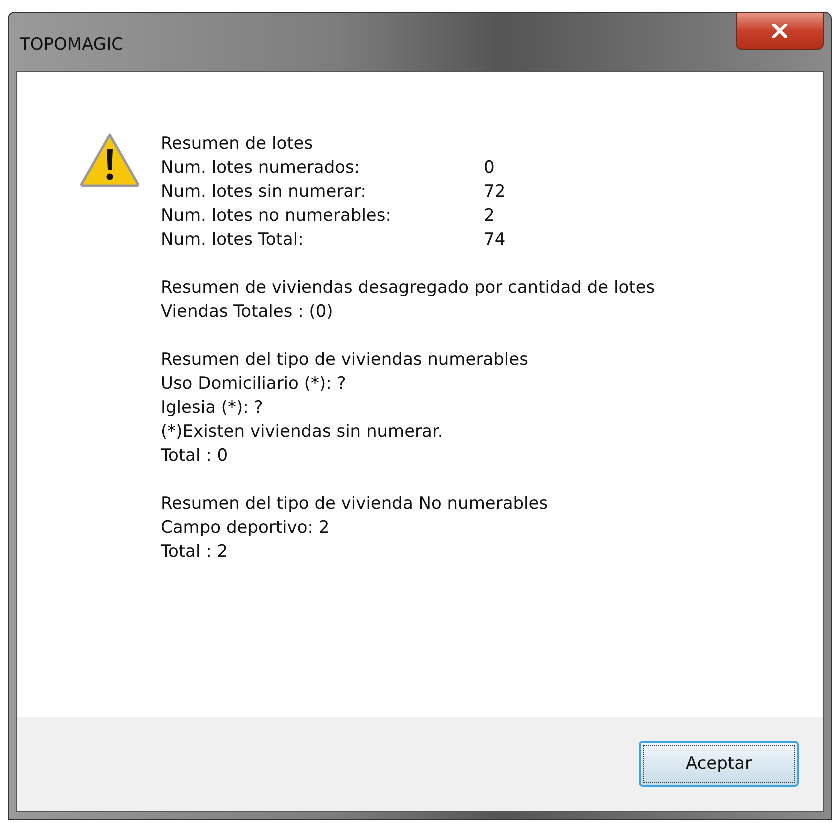  What do you see at coordinates (110, 160) in the screenshot?
I see `warning-icon` at bounding box center [110, 160].